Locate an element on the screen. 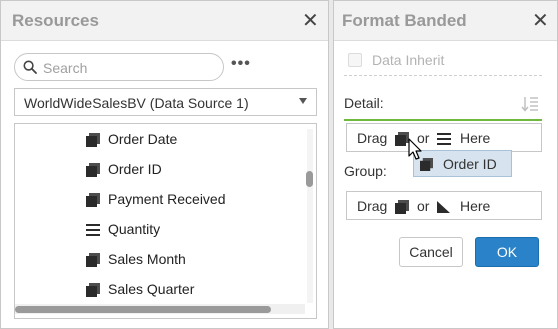 Image resolution: width=558 pixels, height=329 pixels. tree-item-label: Quantity is located at coordinates (134, 229).